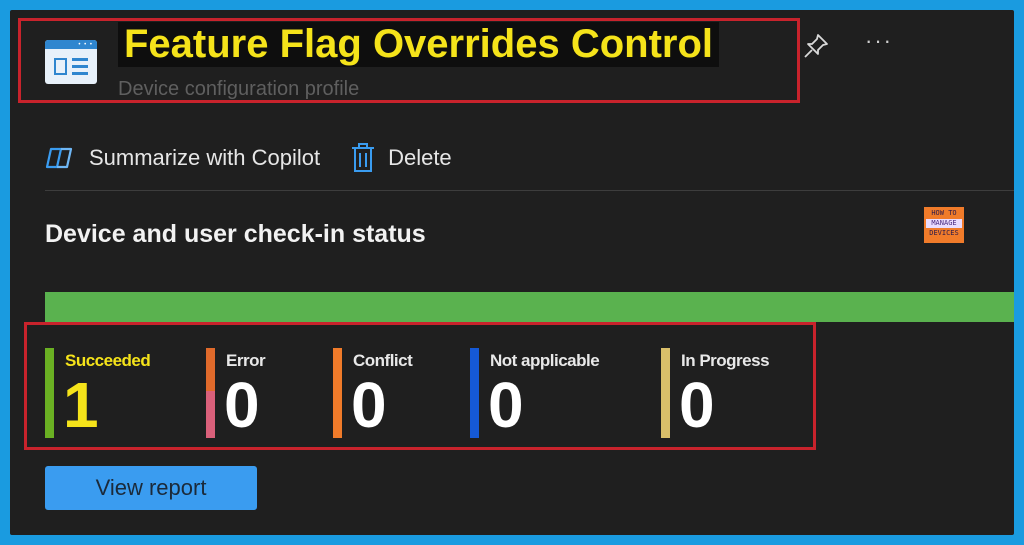  I want to click on how-to-manage-devices-logo: HOW TO MANAGE DEVICES, so click(944, 225).